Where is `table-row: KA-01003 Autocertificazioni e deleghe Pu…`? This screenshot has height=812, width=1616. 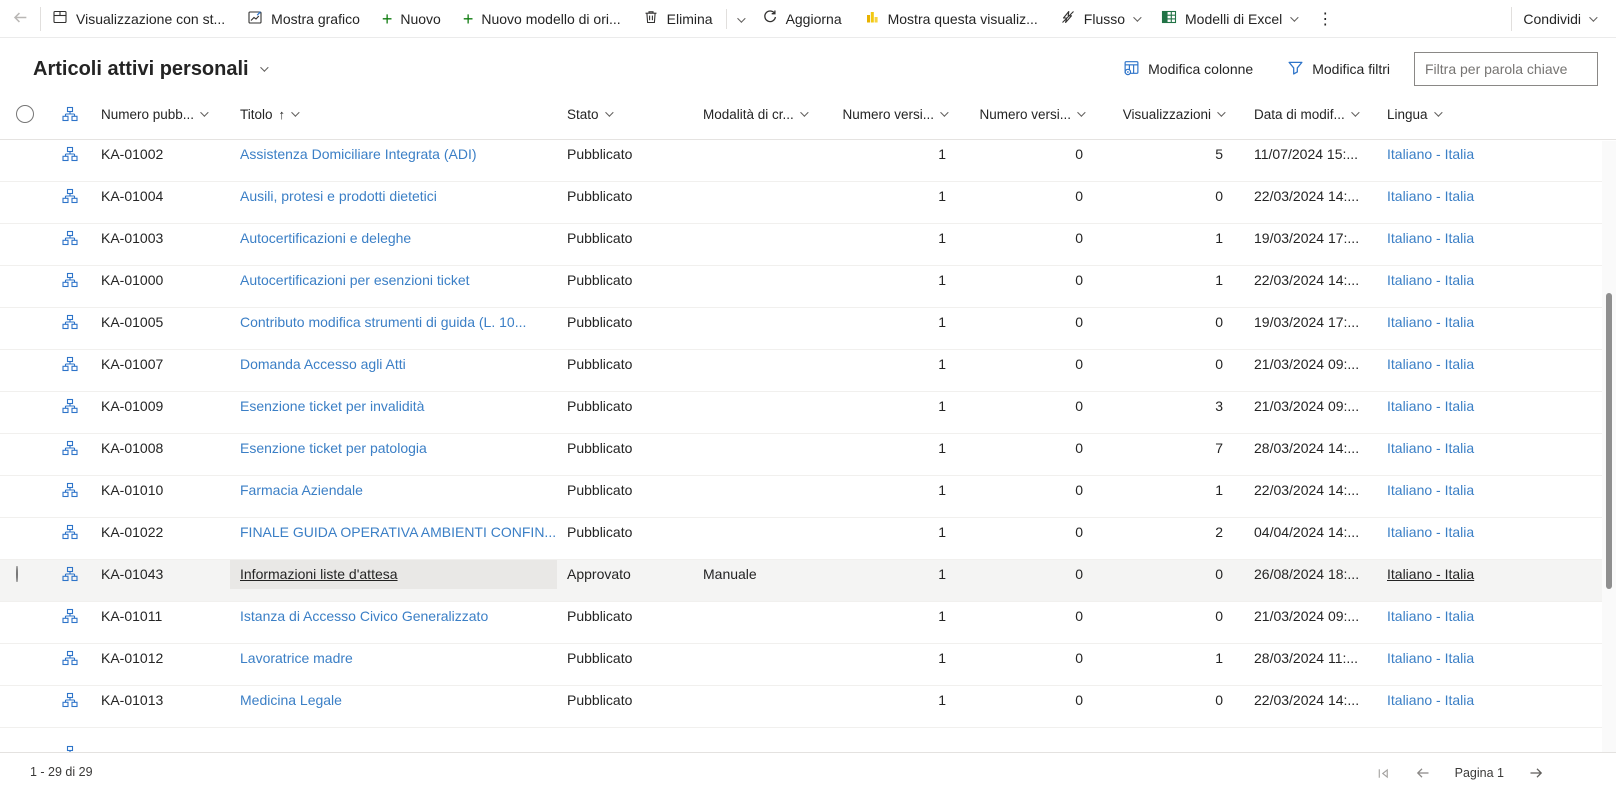 table-row: KA-01003 Autocertificazioni e deleghe Pu… is located at coordinates (808, 245).